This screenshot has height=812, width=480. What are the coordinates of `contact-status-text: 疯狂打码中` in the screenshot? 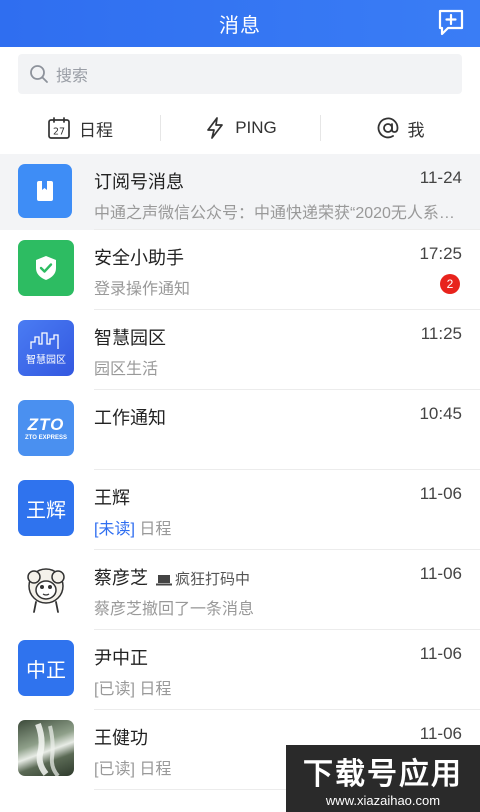 It's located at (213, 579).